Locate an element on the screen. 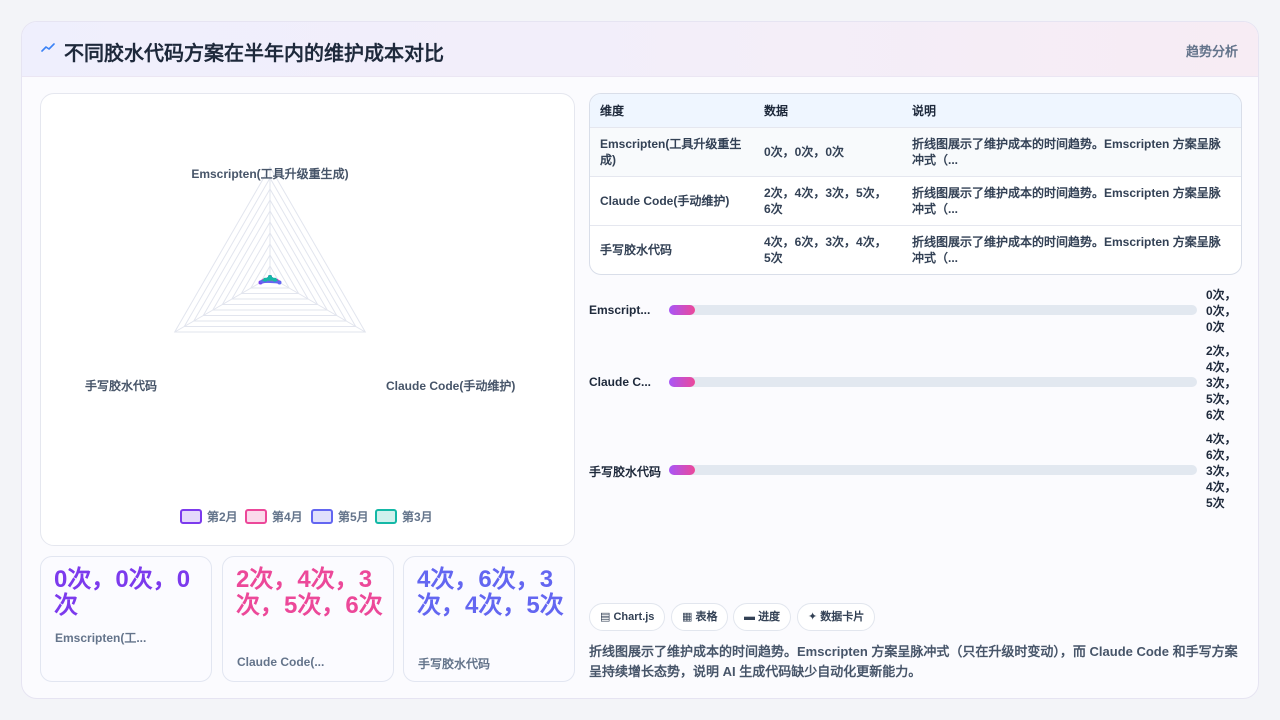  radar-axis-label: Emscripten(工具升级重生成) is located at coordinates (269, 173).